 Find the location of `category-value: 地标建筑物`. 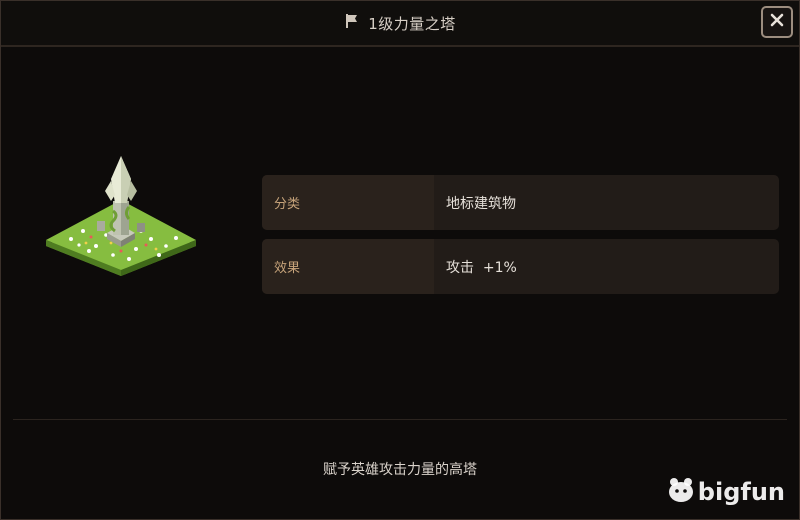

category-value: 地标建筑物 is located at coordinates (481, 203).